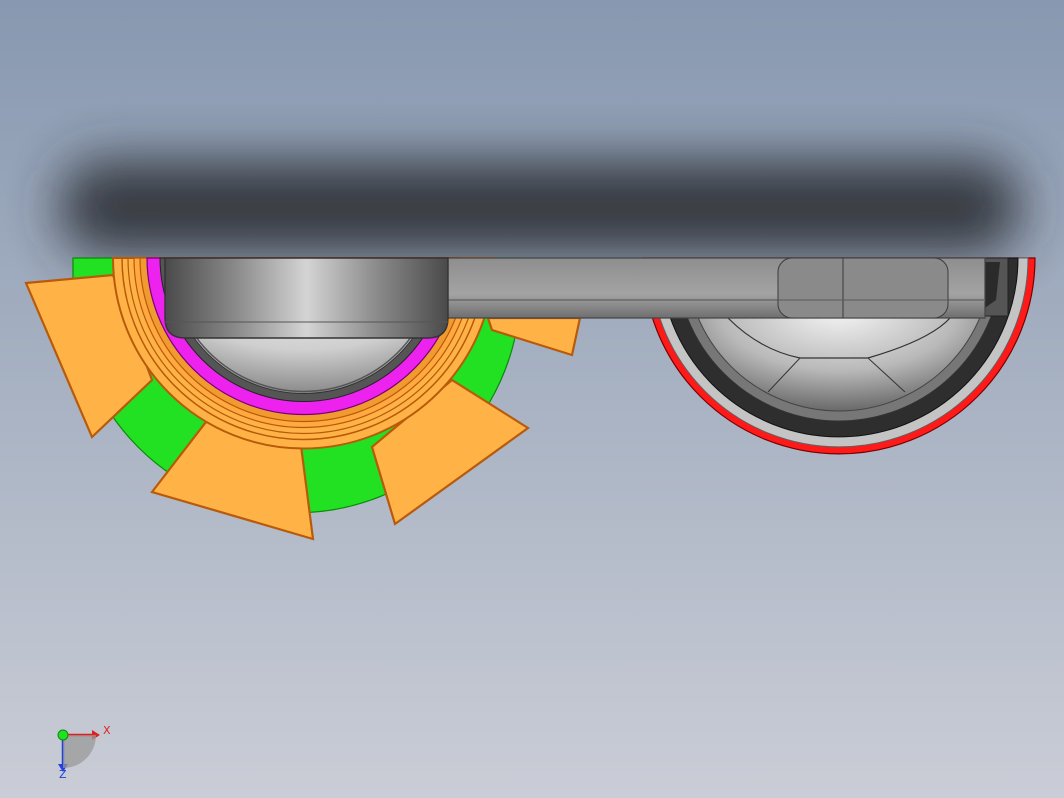 This screenshot has height=798, width=1064. I want to click on x-axis-label: X, so click(107, 730).